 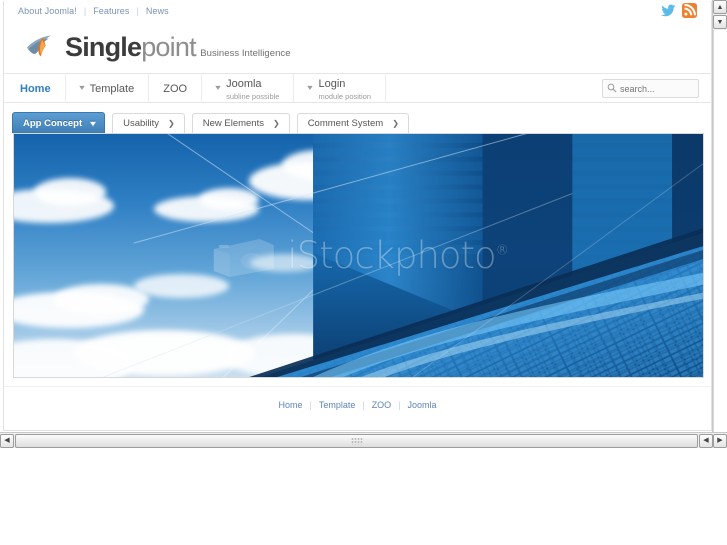 I want to click on triangle-down-icon: ▼, so click(x=720, y=22).